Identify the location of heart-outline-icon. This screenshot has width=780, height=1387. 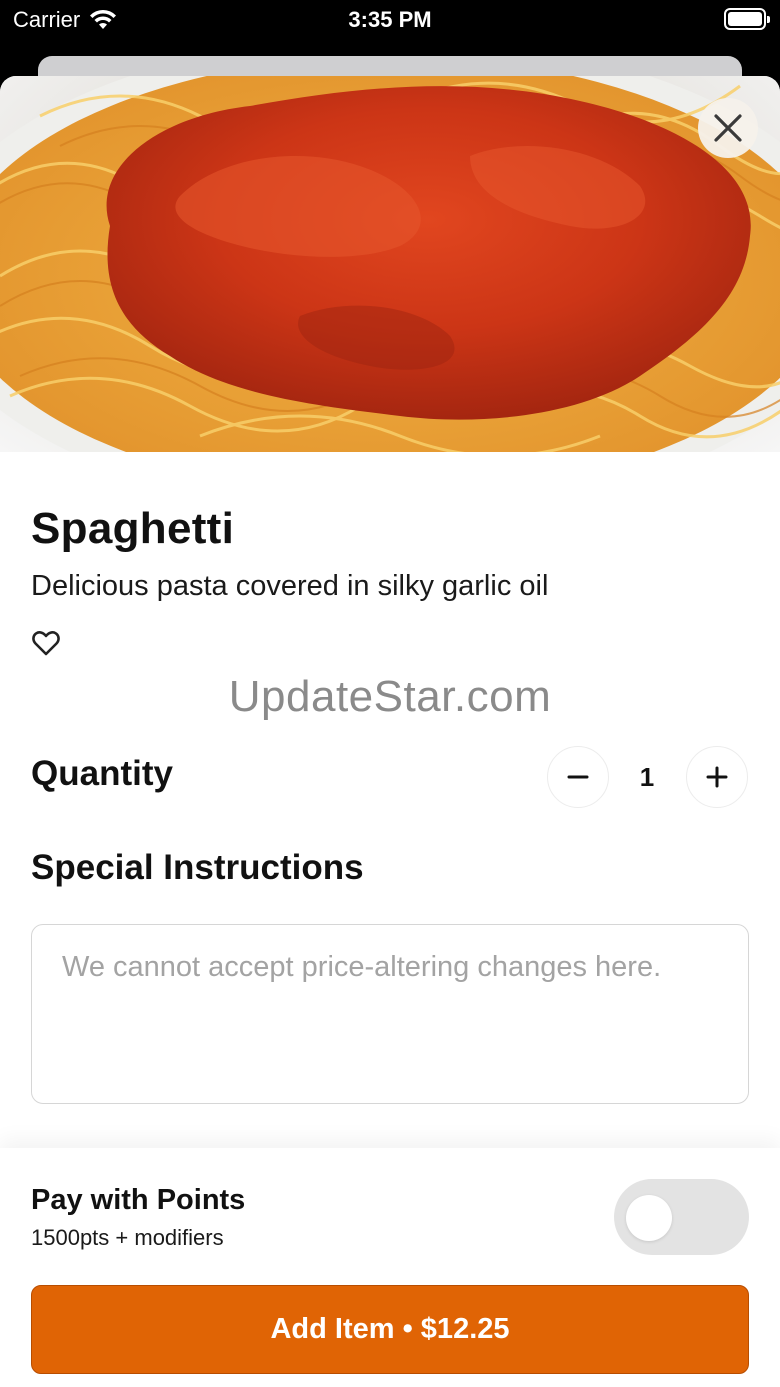
(46, 643).